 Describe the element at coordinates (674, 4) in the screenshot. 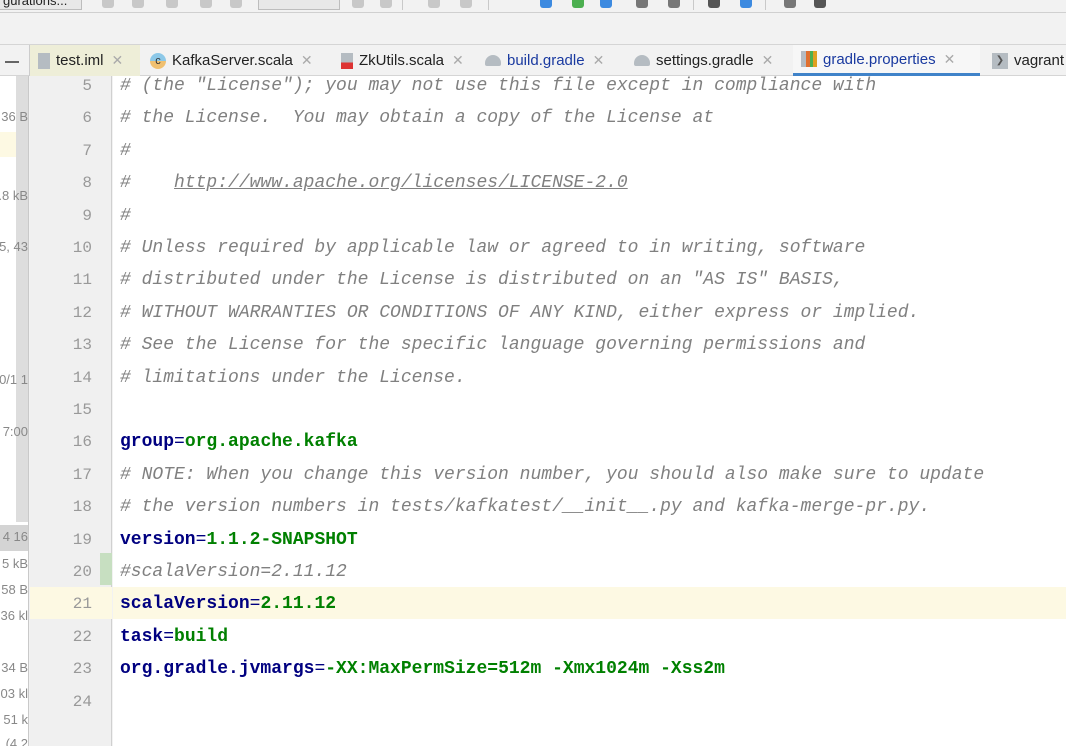

I see `revert-icon` at that location.